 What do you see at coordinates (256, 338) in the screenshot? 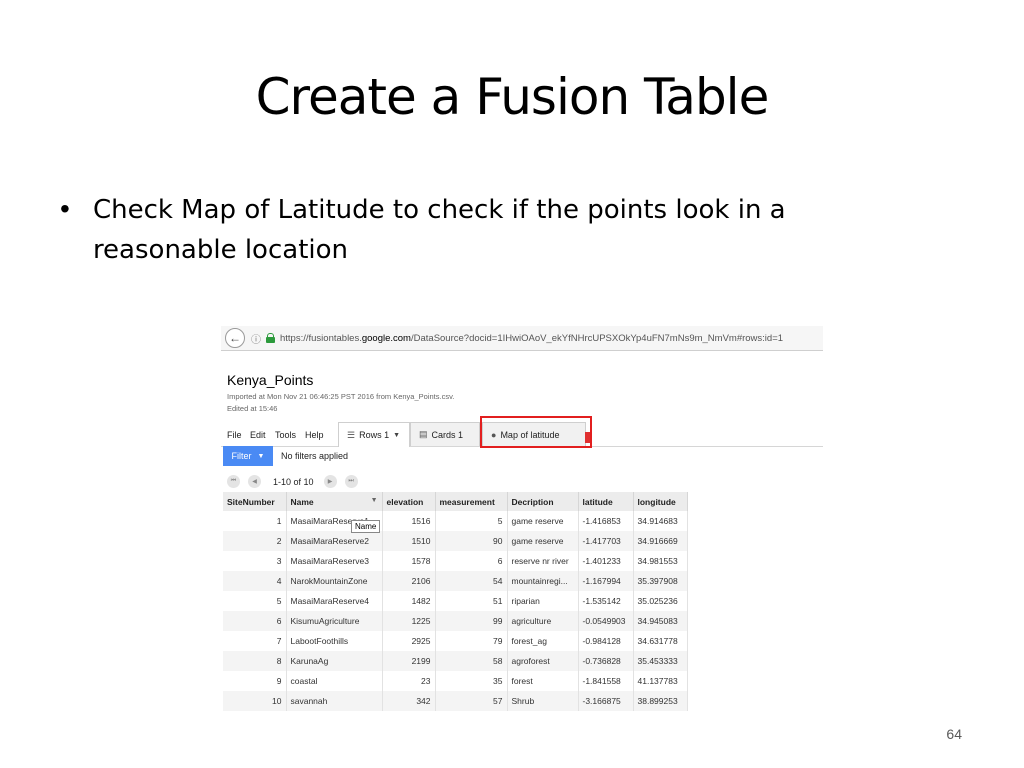
I see `info-icon: ⓘ` at bounding box center [256, 338].